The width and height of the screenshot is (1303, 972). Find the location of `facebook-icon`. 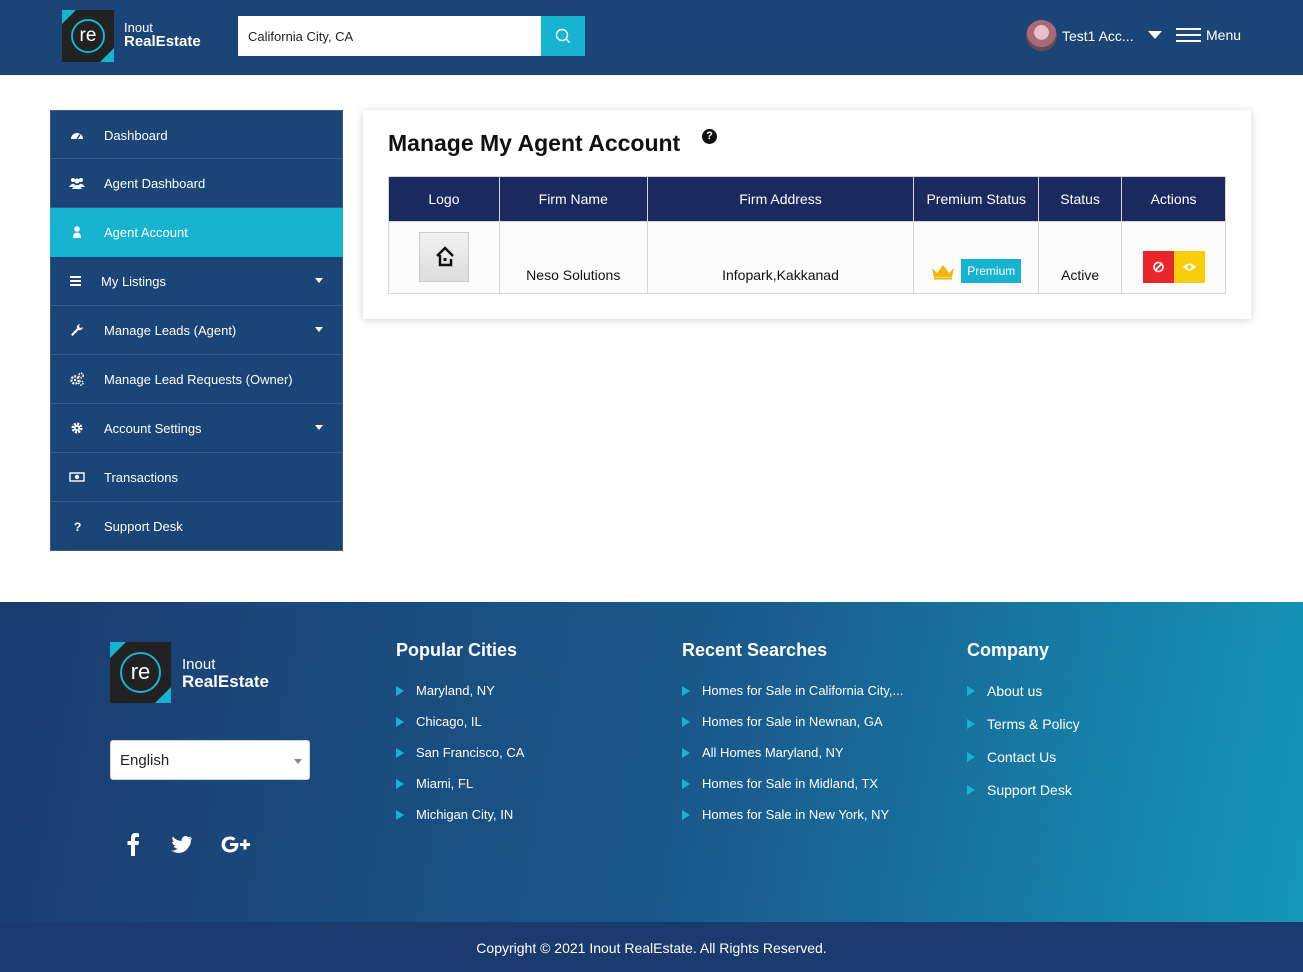

facebook-icon is located at coordinates (133, 846).